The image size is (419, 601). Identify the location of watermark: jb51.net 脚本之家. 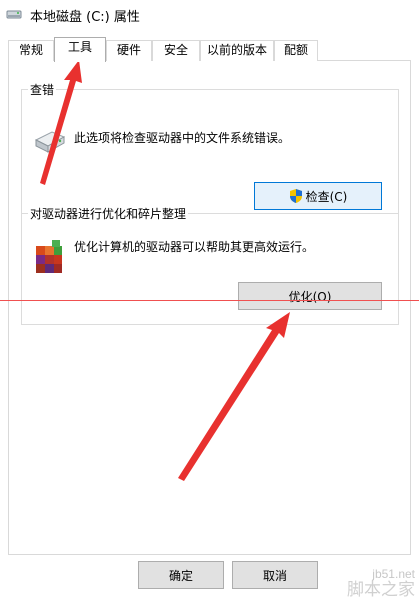
(381, 583).